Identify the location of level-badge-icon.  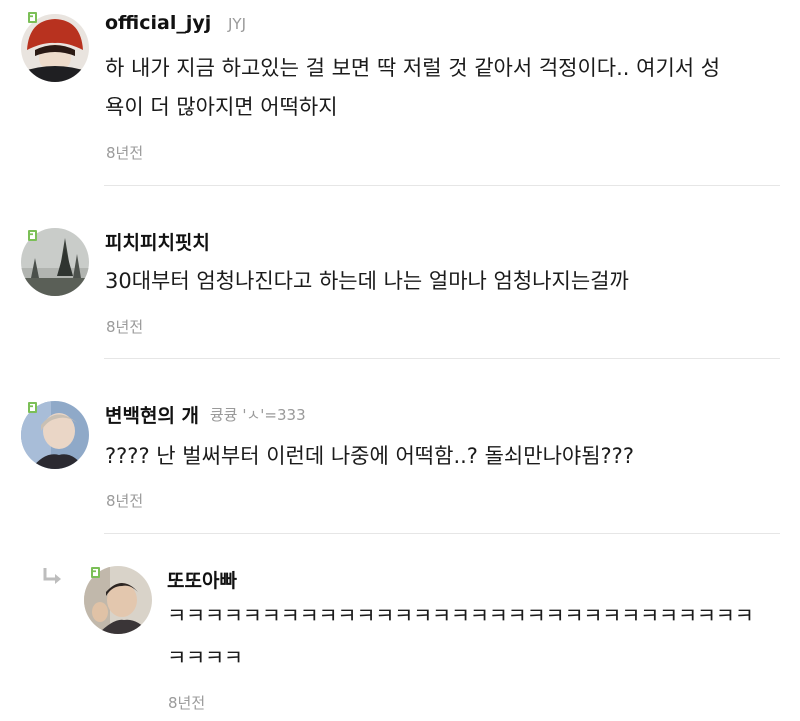
(95, 572).